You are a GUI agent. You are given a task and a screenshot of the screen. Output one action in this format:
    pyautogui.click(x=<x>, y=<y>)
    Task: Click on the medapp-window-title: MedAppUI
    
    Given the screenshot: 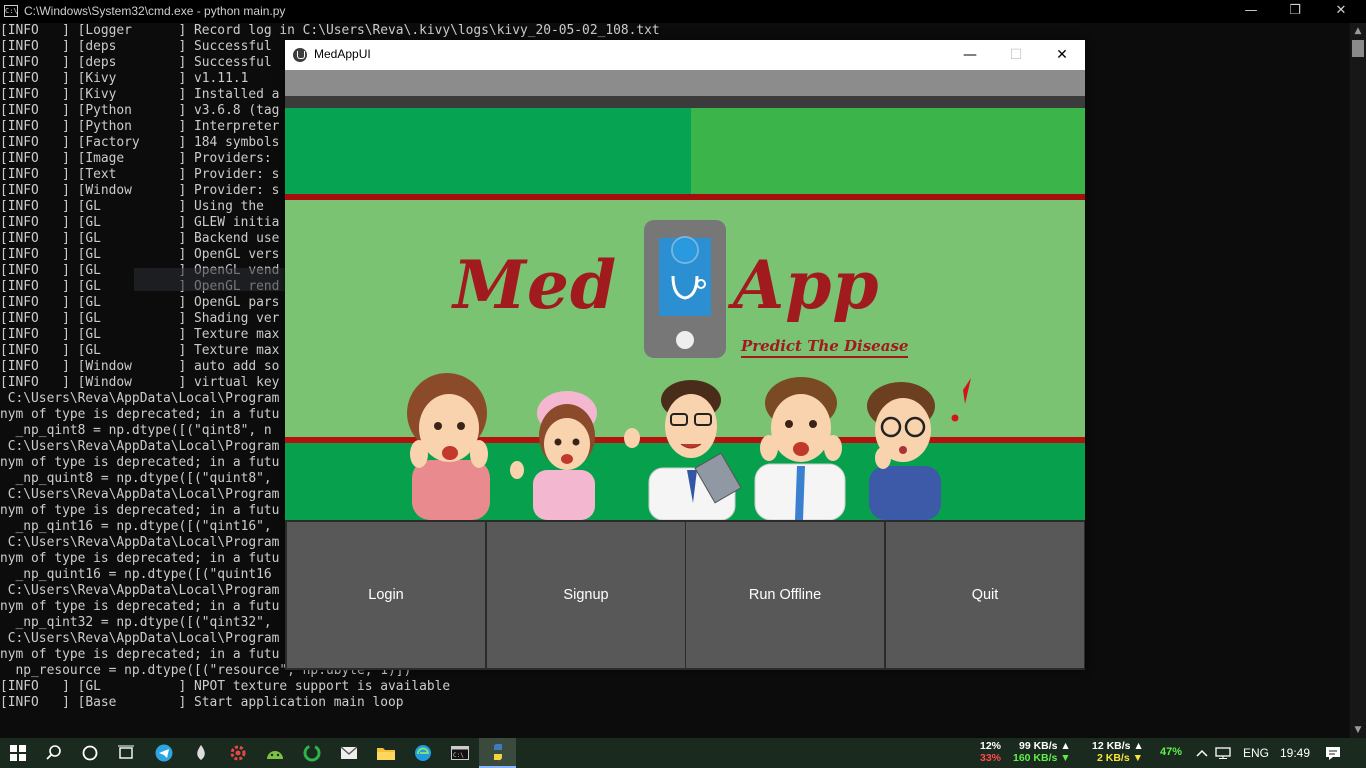 What is the action you would take?
    pyautogui.click(x=342, y=54)
    